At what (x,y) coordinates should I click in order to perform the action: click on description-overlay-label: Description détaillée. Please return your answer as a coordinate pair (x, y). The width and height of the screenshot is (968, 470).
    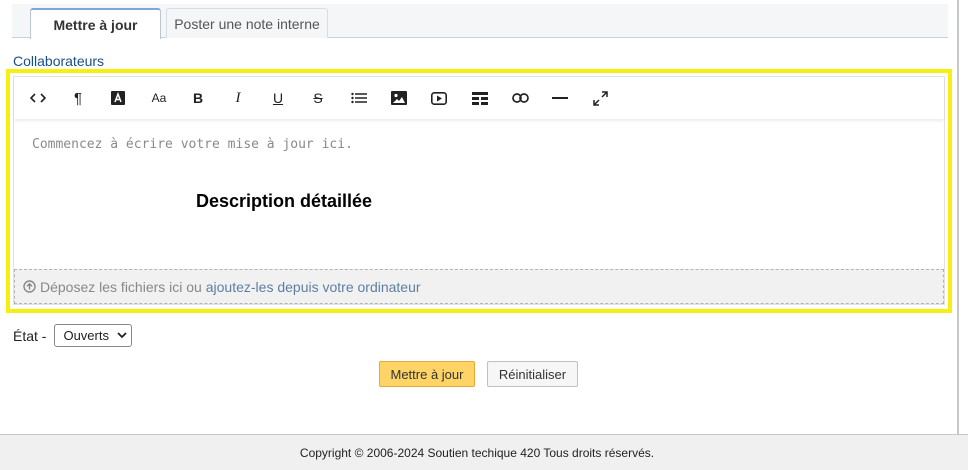
    Looking at the image, I should click on (284, 201).